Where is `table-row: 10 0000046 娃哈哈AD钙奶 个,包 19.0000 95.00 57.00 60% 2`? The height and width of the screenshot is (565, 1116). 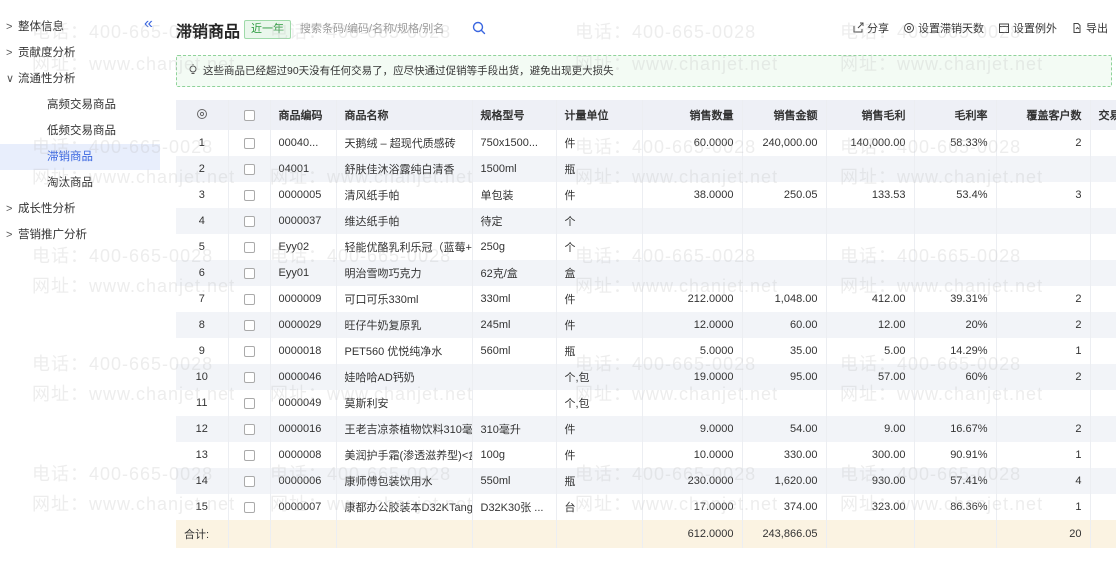 table-row: 10 0000046 娃哈哈AD钙奶 个,包 19.0000 95.00 57.00 60% 2 is located at coordinates (646, 377).